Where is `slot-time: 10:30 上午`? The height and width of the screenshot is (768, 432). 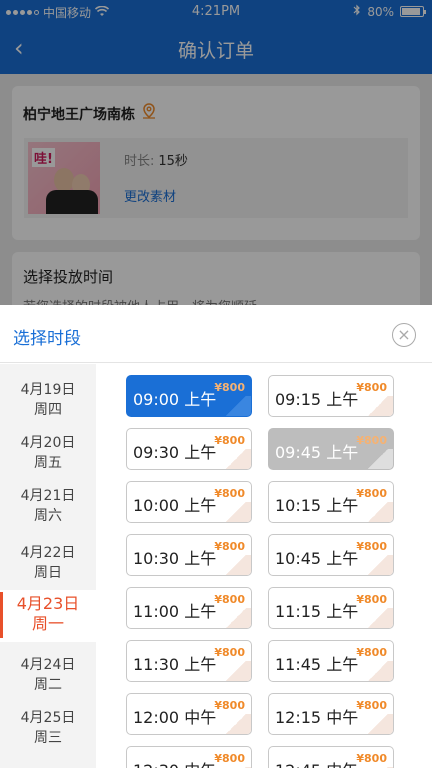
slot-time: 10:30 上午 is located at coordinates (175, 558).